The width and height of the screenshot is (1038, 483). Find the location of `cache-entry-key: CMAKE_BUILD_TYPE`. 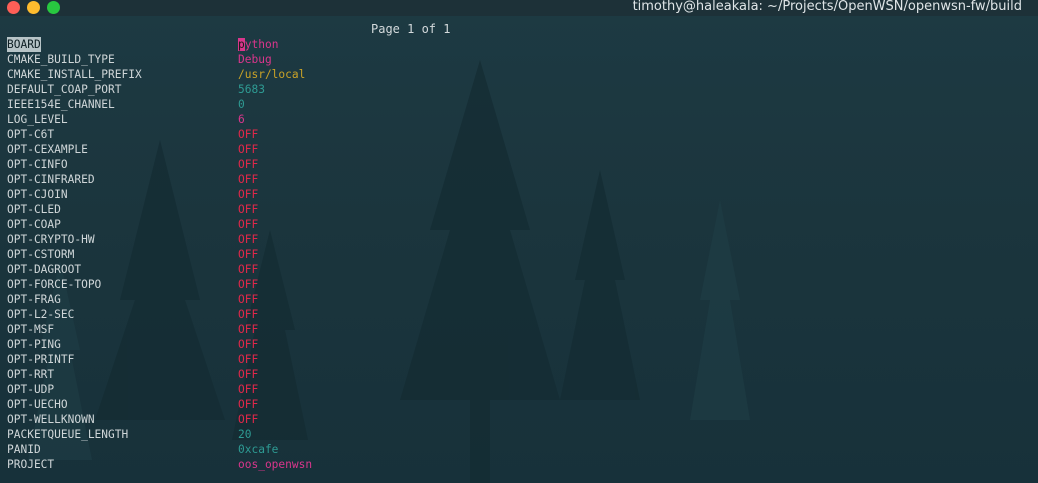

cache-entry-key: CMAKE_BUILD_TYPE is located at coordinates (61, 59).